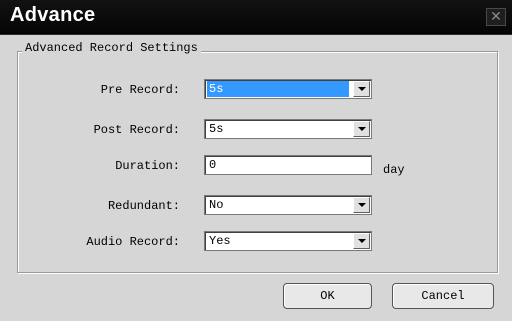 The height and width of the screenshot is (321, 512). I want to click on title-bar: Advance ✕, so click(256, 17).